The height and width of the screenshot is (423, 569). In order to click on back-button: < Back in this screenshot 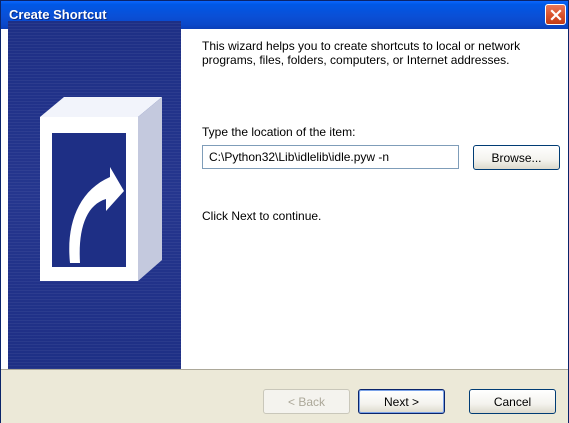, I will do `click(306, 401)`.